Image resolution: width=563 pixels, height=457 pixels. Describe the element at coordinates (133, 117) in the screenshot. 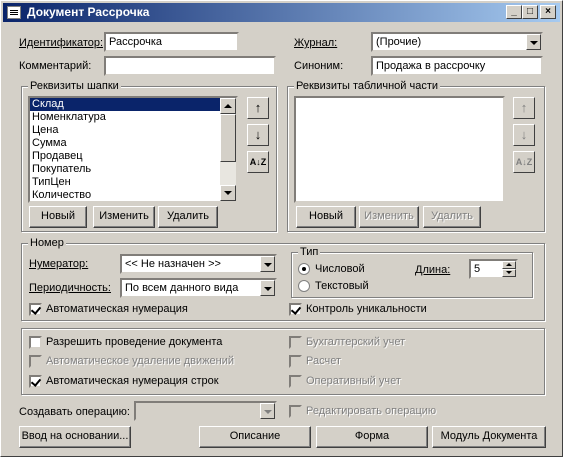

I see `list-item: Номенклатура` at that location.